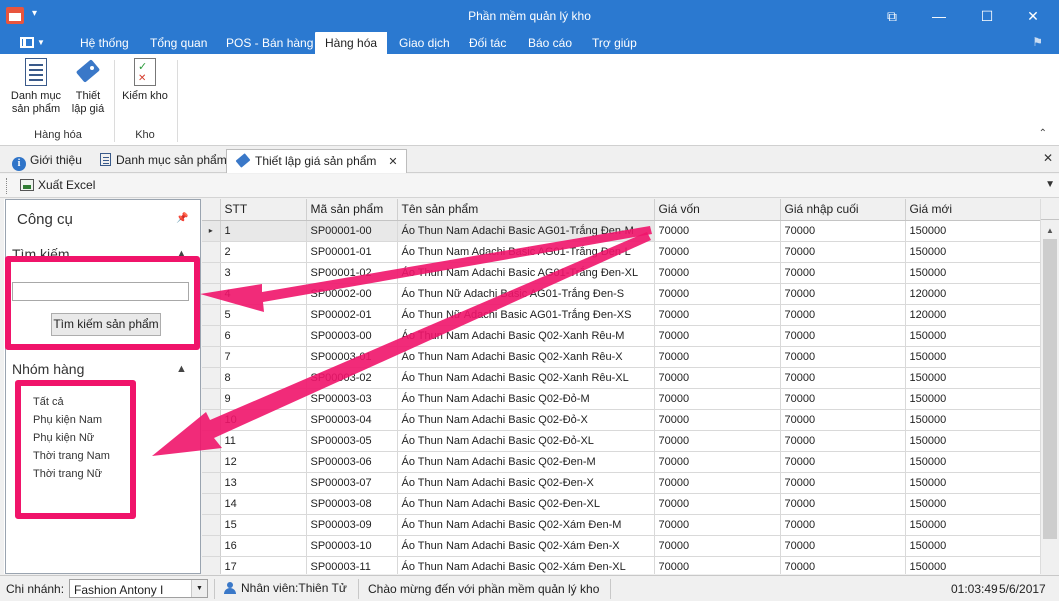 This screenshot has height=601, width=1059. Describe the element at coordinates (526, 336) in the screenshot. I see `cell-product-name: Áo Thun Nam Adachi Basic Q02-Xanh Rêu-M` at that location.